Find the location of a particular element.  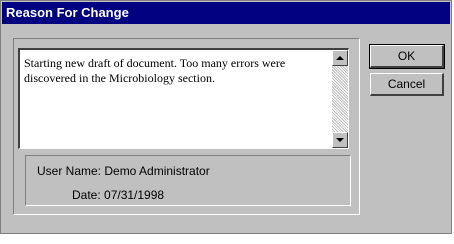

arrow-up-icon is located at coordinates (340, 58).